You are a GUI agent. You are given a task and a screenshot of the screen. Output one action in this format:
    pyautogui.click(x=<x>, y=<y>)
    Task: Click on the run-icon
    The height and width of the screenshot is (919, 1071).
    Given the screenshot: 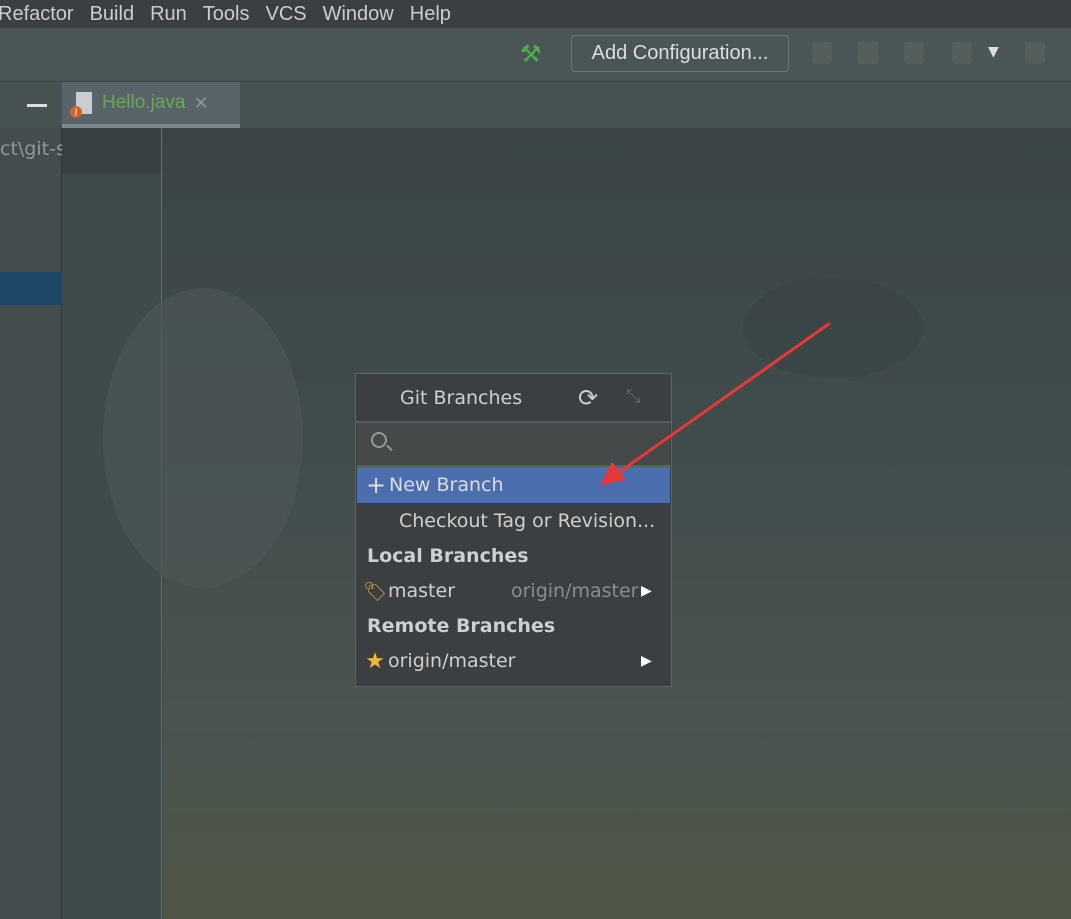 What is the action you would take?
    pyautogui.click(x=822, y=53)
    